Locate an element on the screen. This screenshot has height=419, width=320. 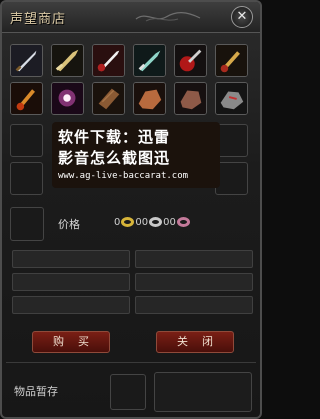
silver-coin-icon is located at coordinates (156, 222).